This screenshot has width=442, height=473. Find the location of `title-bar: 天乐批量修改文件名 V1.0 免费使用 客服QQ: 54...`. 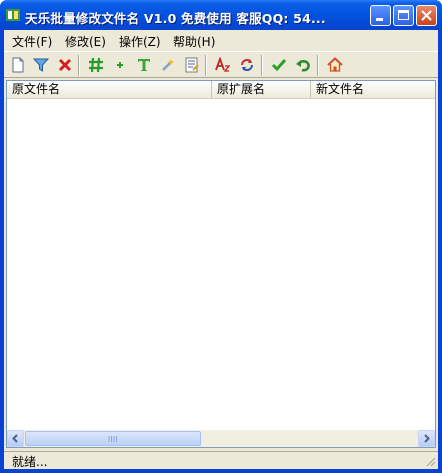

title-bar: 天乐批量修改文件名 V1.0 免费使用 客服QQ: 54... is located at coordinates (221, 15).